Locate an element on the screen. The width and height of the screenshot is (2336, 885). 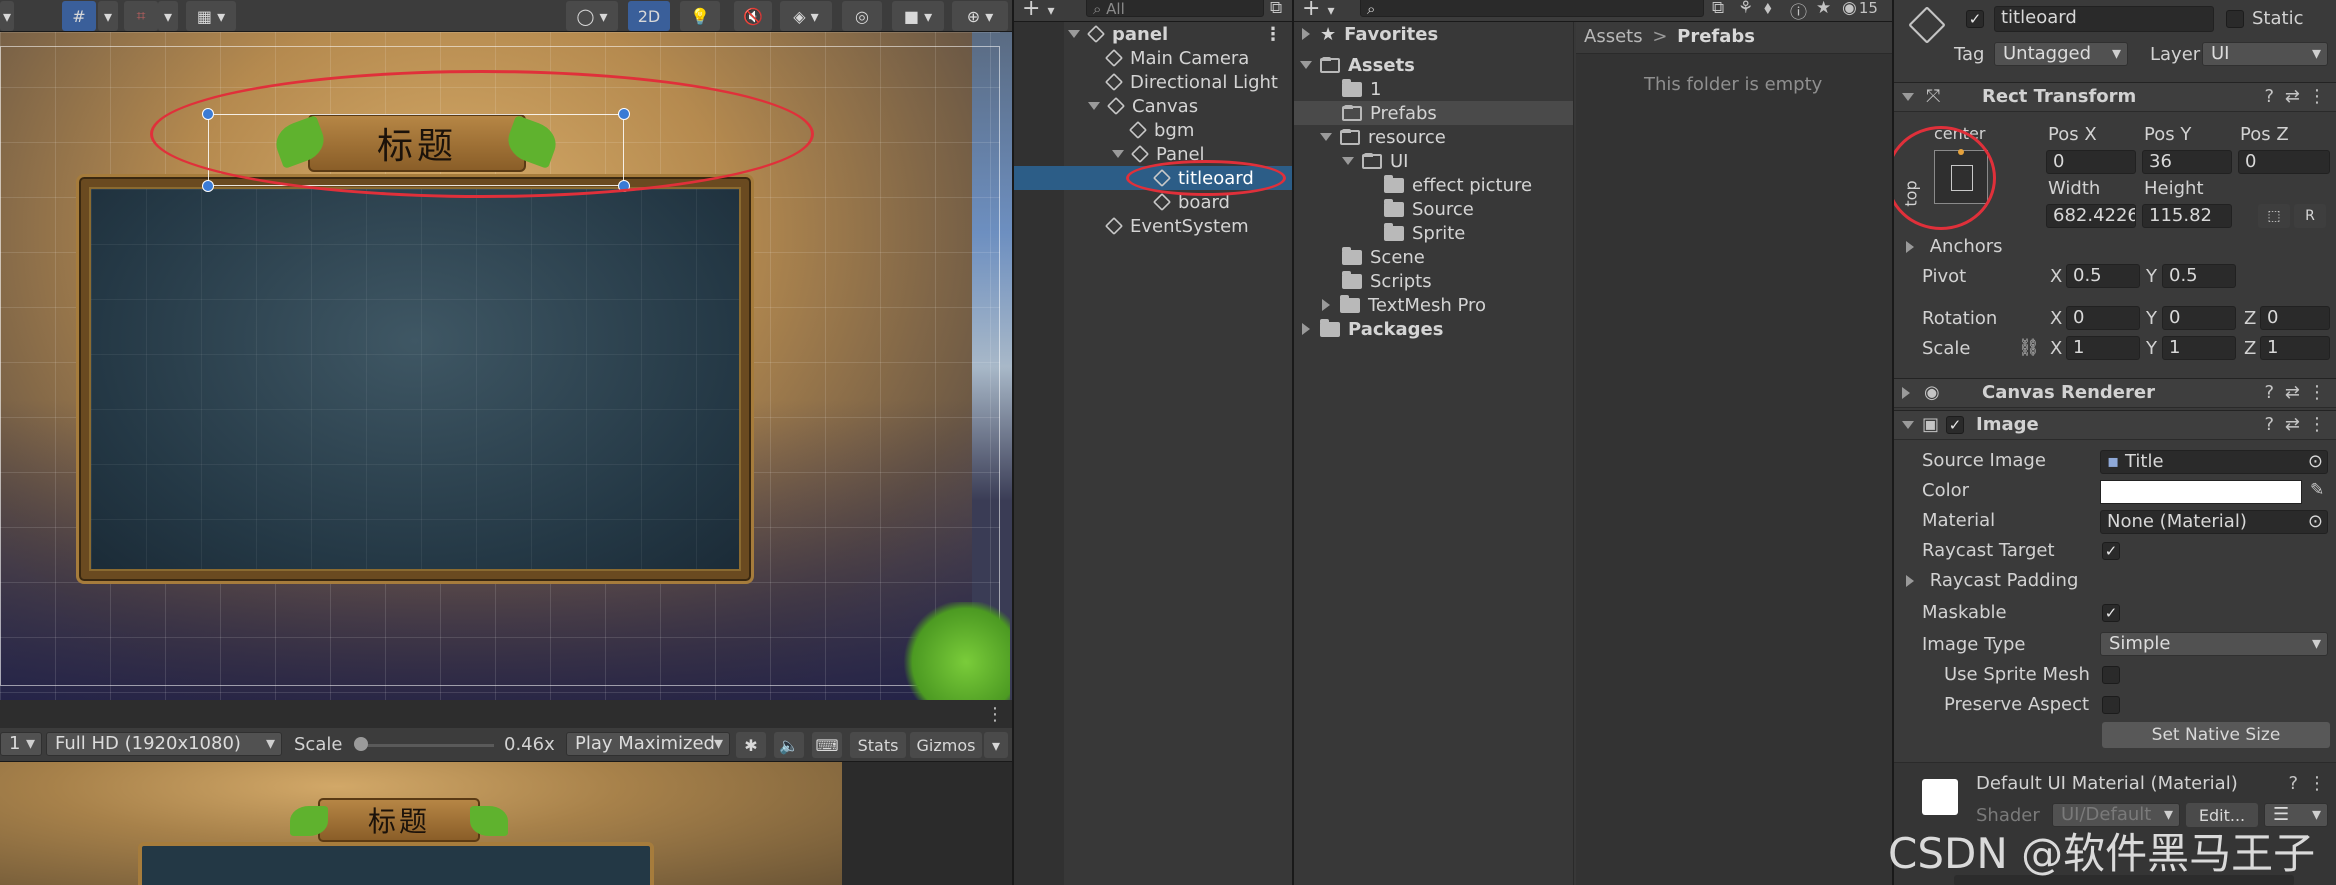
hidden-objects-toggle-button: ◎ is located at coordinates (862, 16).